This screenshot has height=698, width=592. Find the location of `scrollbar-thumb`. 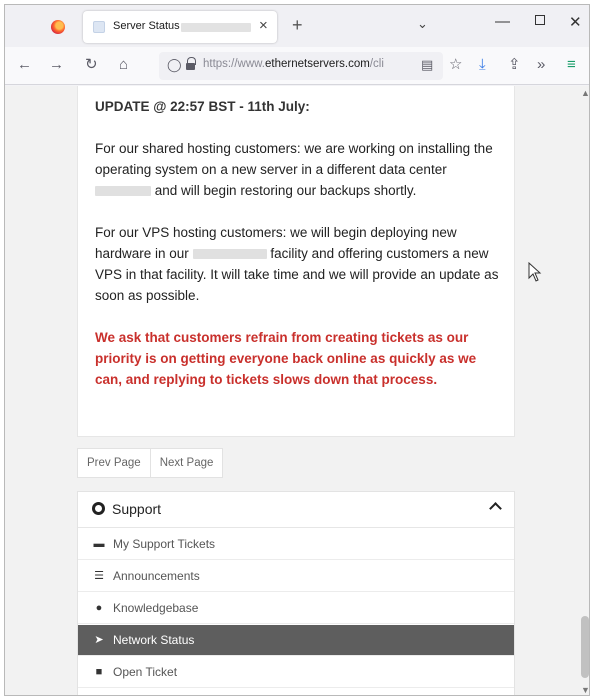

scrollbar-thumb is located at coordinates (585, 647).